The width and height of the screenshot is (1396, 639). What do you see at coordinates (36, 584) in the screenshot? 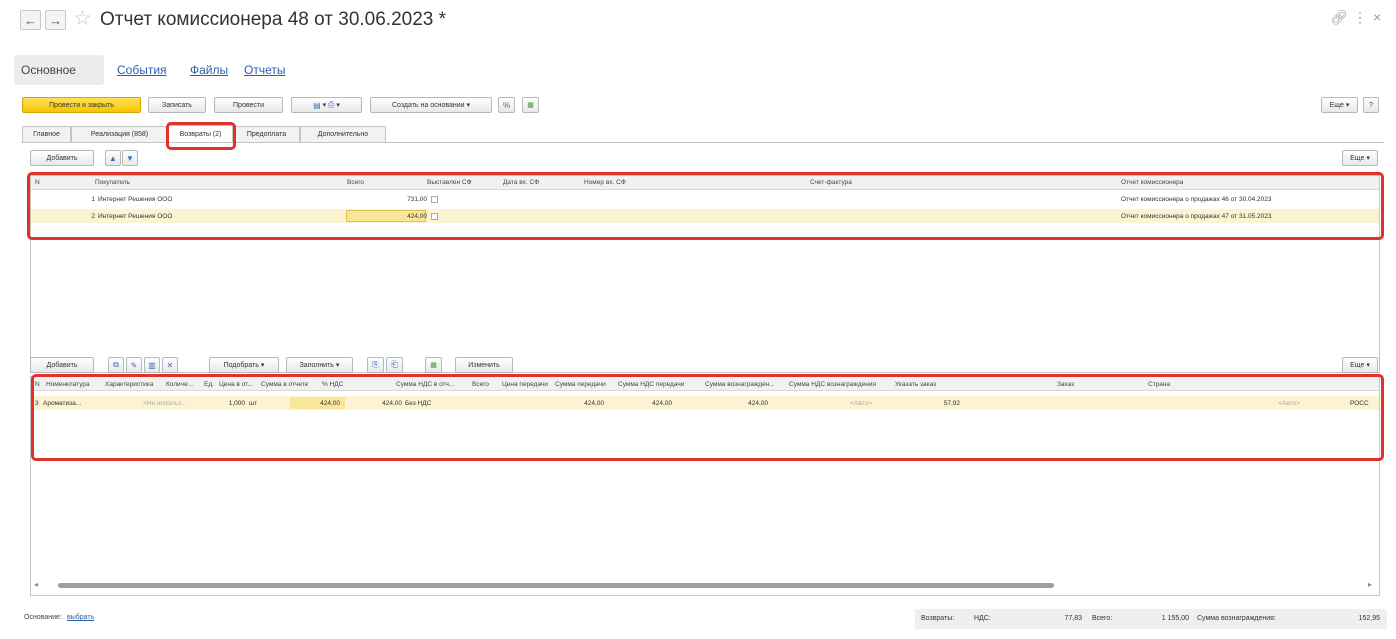
I see `scroll-left-icon: ◂` at bounding box center [36, 584].